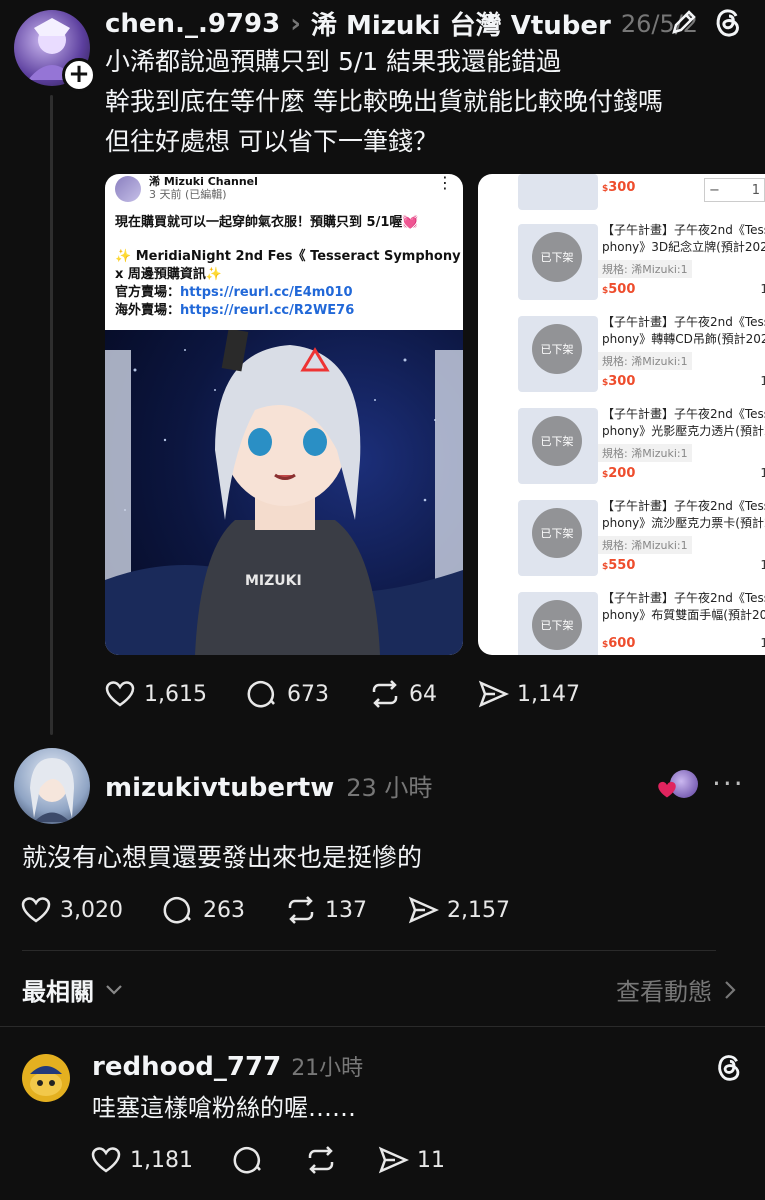  I want to click on post-line-2: 幹我到底在等什麼 等比較晚出貨就能比較晚付錢嗎, so click(384, 101).